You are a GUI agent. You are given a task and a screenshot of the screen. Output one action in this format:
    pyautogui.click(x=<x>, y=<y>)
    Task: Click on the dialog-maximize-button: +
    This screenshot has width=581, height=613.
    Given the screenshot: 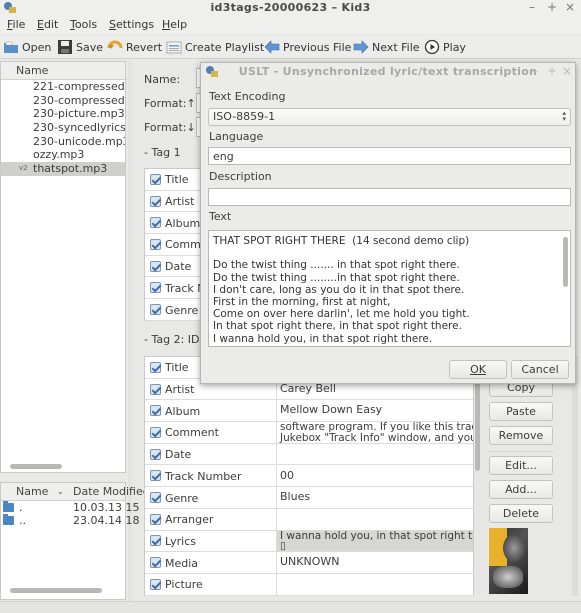 What is the action you would take?
    pyautogui.click(x=552, y=71)
    